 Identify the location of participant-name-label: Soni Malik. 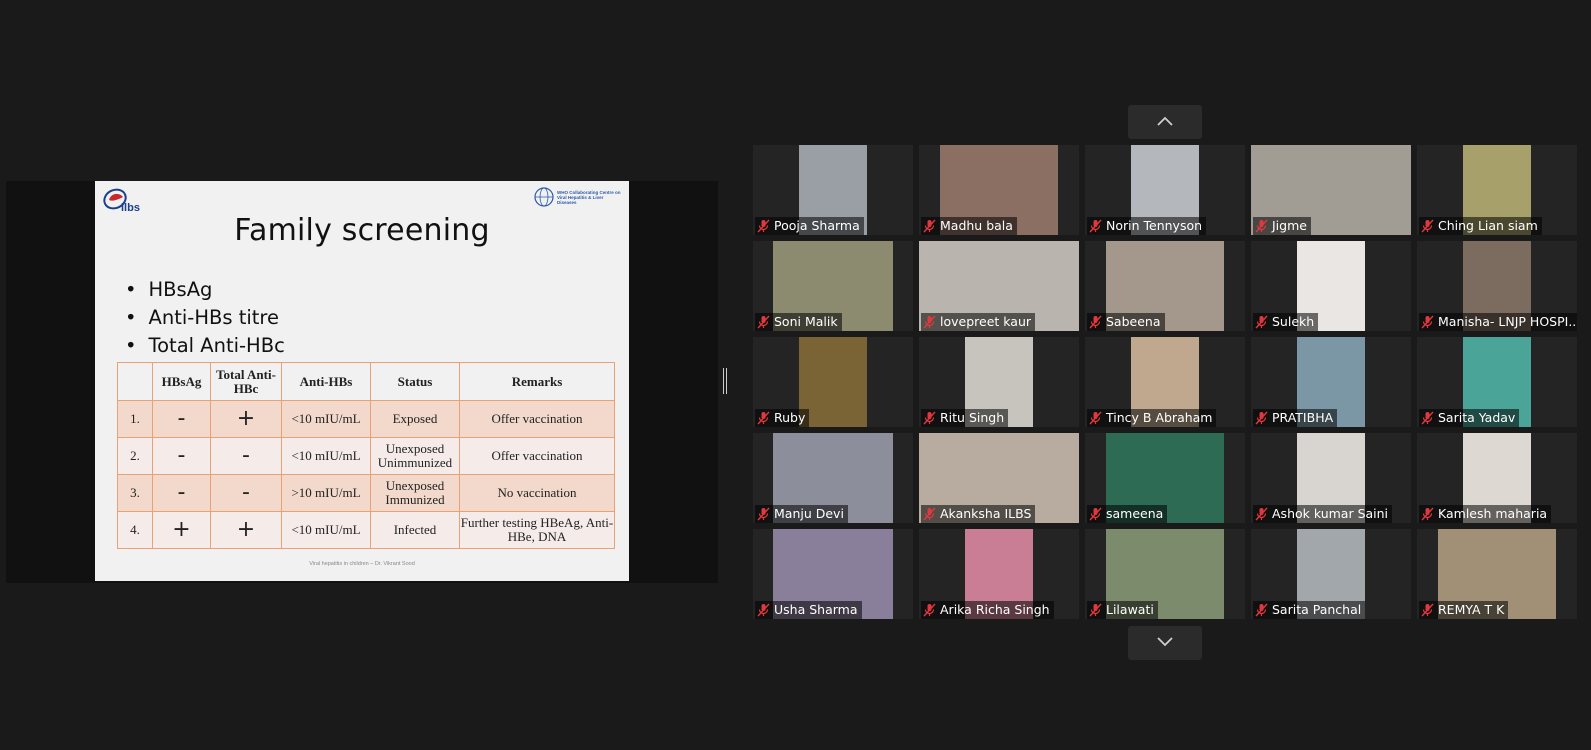
(798, 322).